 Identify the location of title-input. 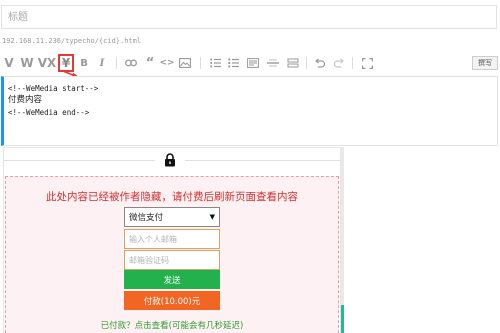
(249, 17).